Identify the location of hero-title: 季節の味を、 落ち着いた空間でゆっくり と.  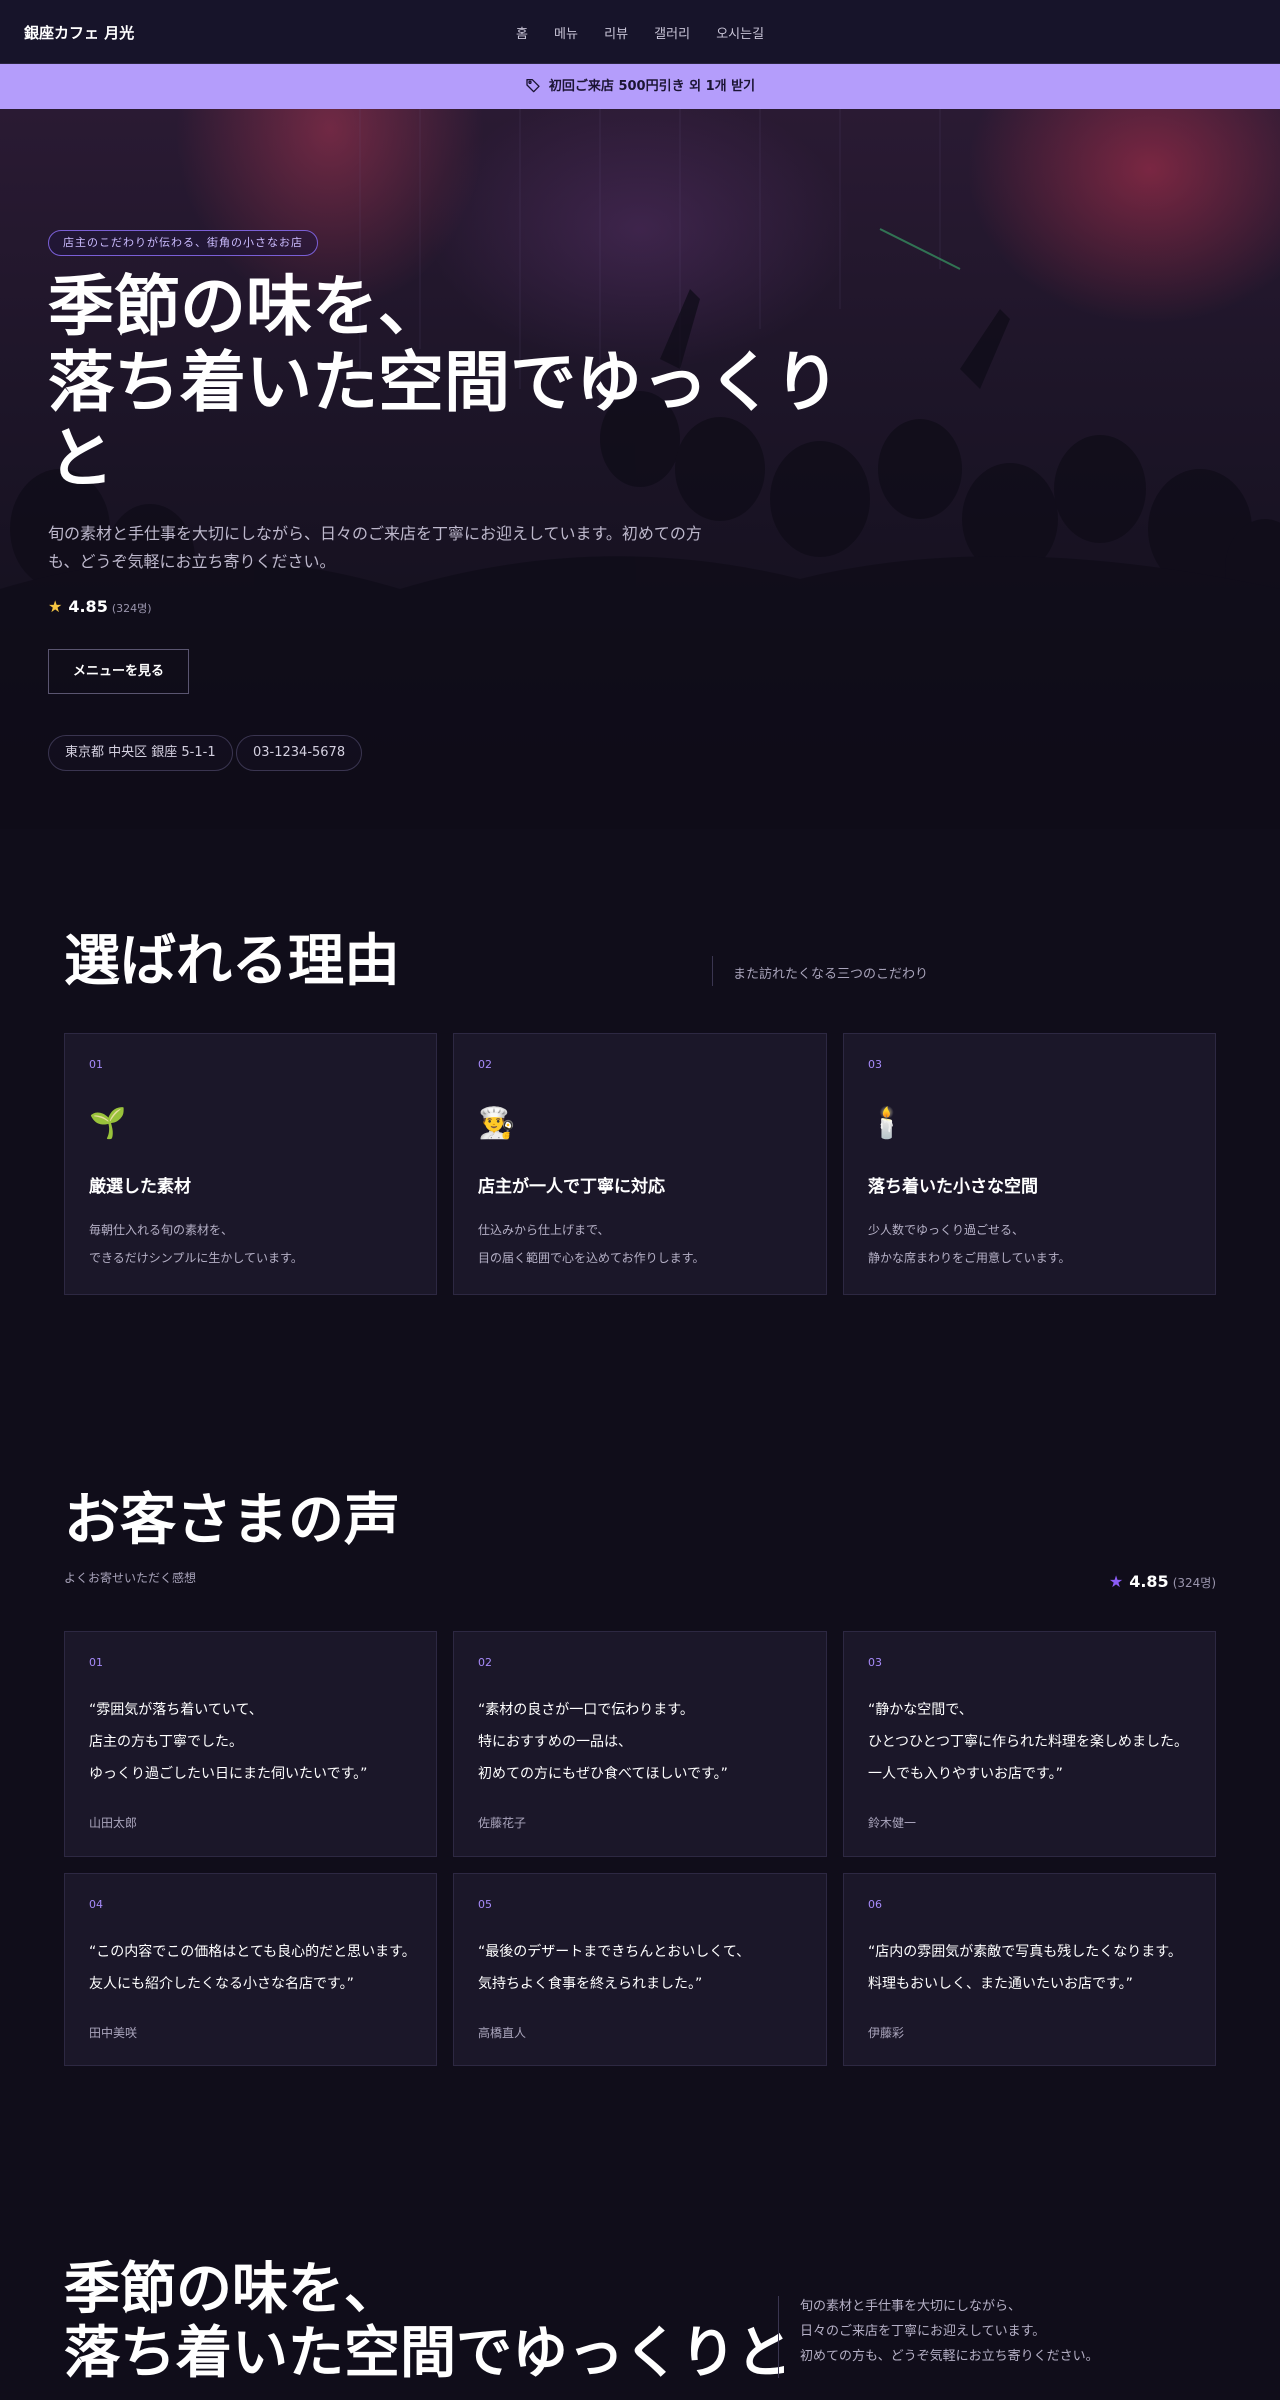
(458, 383).